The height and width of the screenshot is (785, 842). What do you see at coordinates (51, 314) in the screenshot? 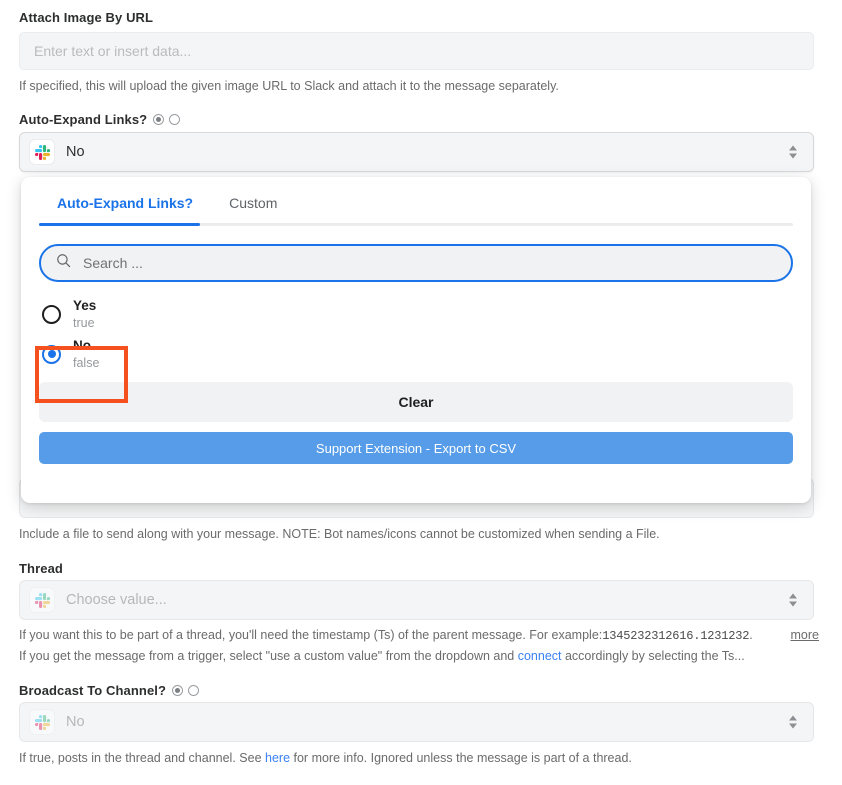
I see `radio-yes-icon` at bounding box center [51, 314].